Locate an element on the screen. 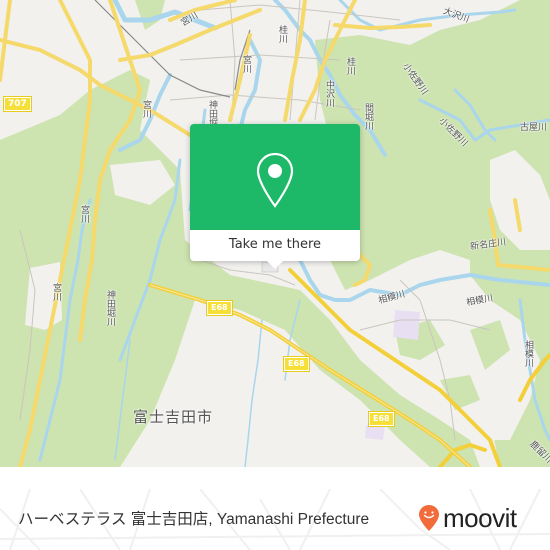  location-popup: Take me there is located at coordinates (275, 196).